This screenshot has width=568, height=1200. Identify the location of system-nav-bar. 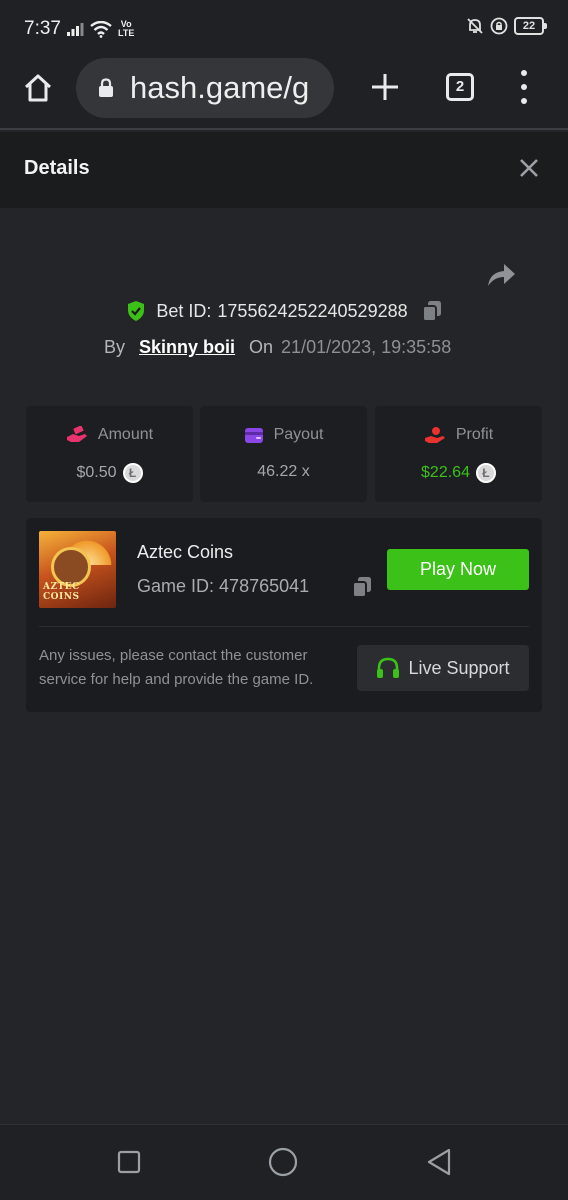
(284, 1162).